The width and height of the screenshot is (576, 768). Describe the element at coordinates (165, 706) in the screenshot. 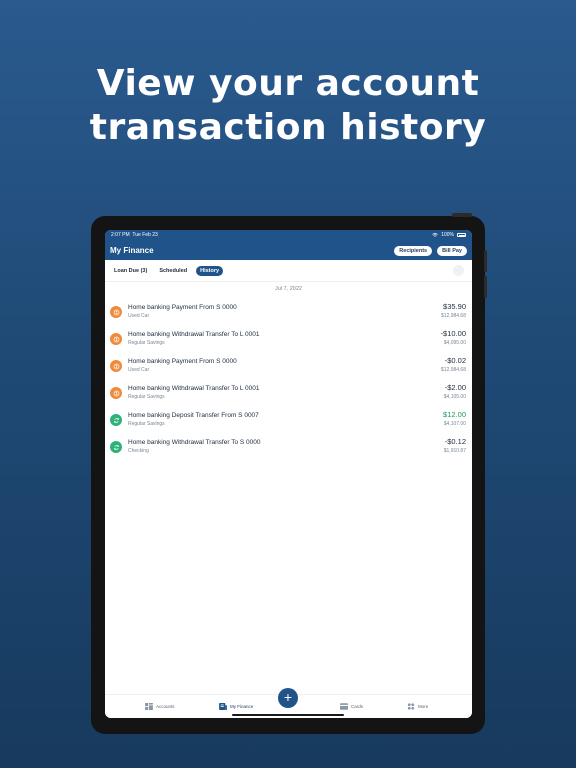

I see `bottom-tab-label: Accounts` at that location.